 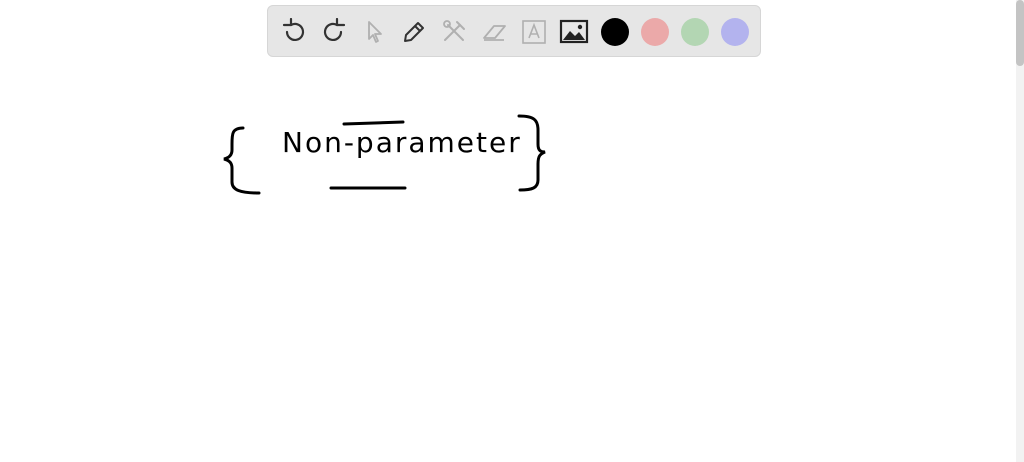 I want to click on drawing-toolbar, so click(x=514, y=31).